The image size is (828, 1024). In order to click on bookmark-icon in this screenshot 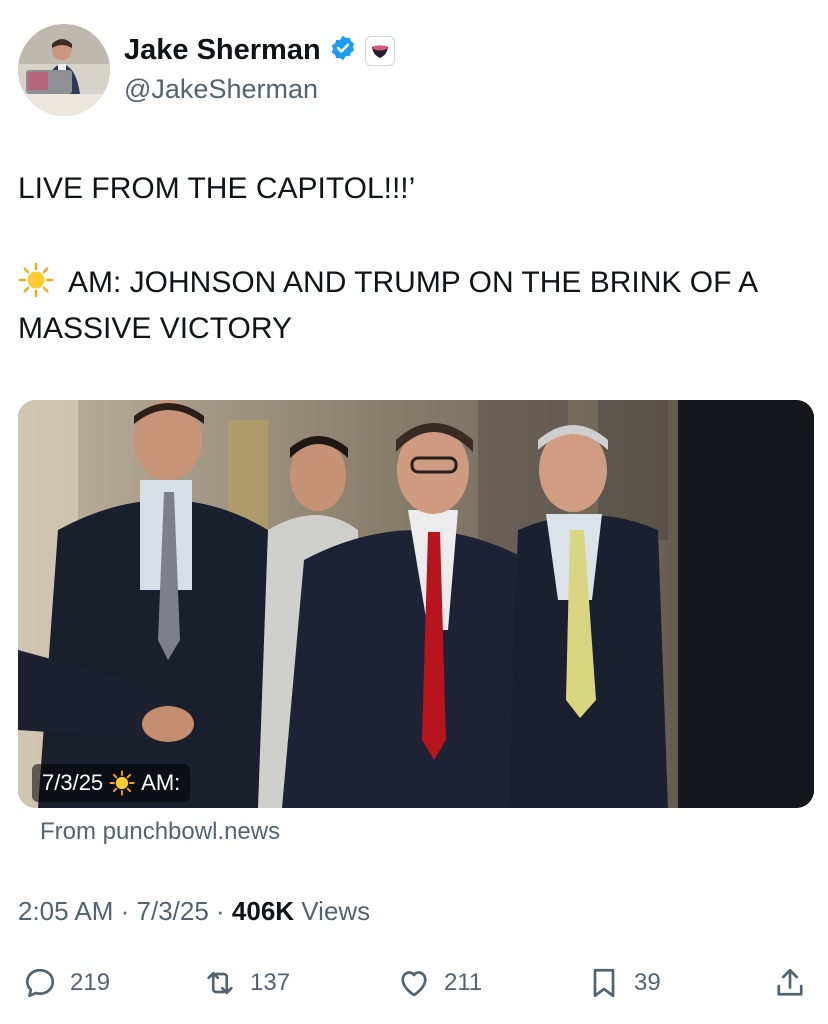, I will do `click(604, 983)`.